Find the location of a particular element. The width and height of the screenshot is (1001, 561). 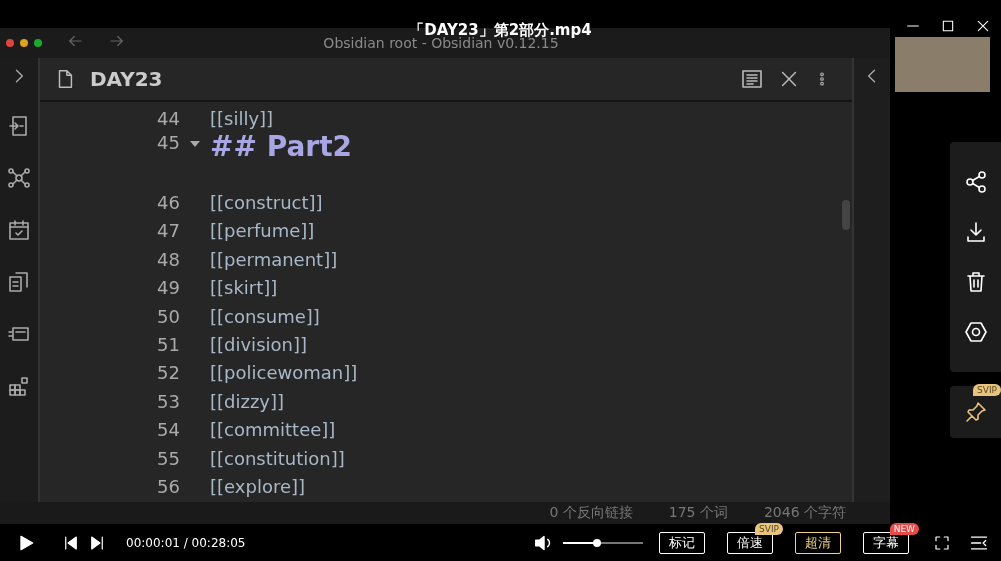

maximize-icon is located at coordinates (948, 26).